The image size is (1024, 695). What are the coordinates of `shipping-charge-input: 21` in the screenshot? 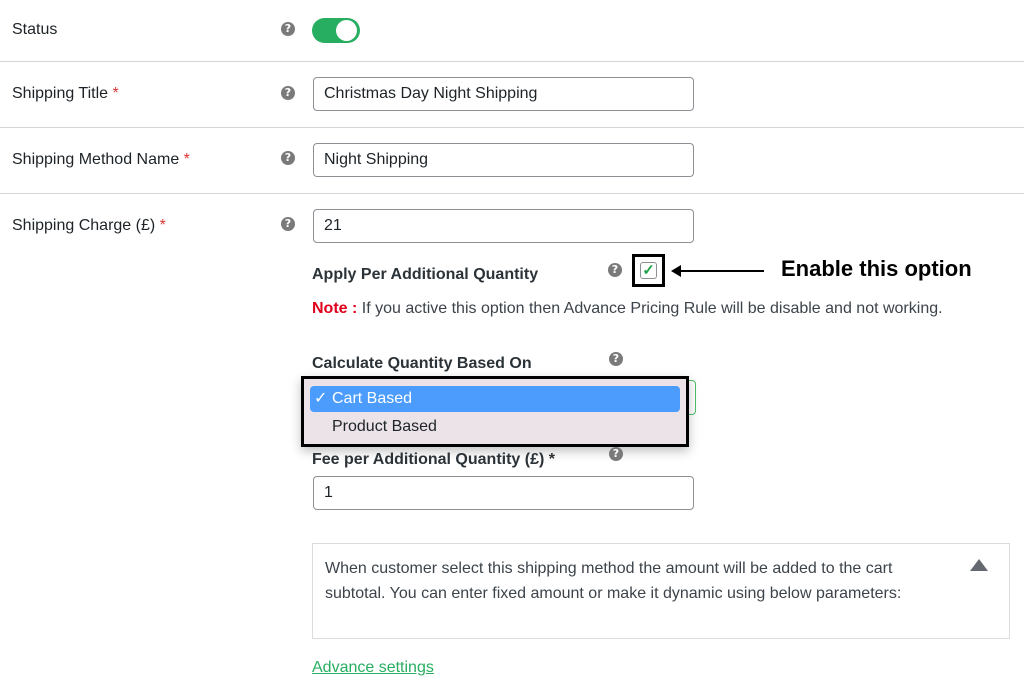 It's located at (503, 226).